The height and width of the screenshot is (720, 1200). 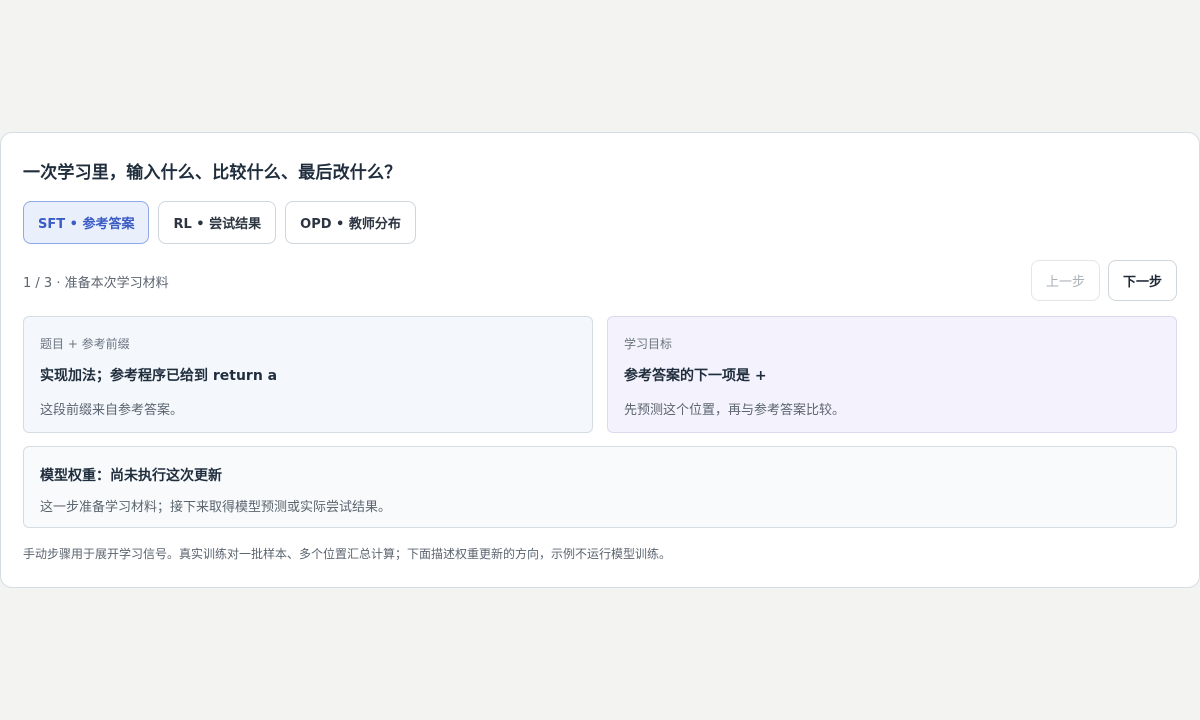 I want to click on mode-tabs: SFT • 参考答案 RL • 尝试结果 OPD • 教师分布, so click(x=219, y=222).